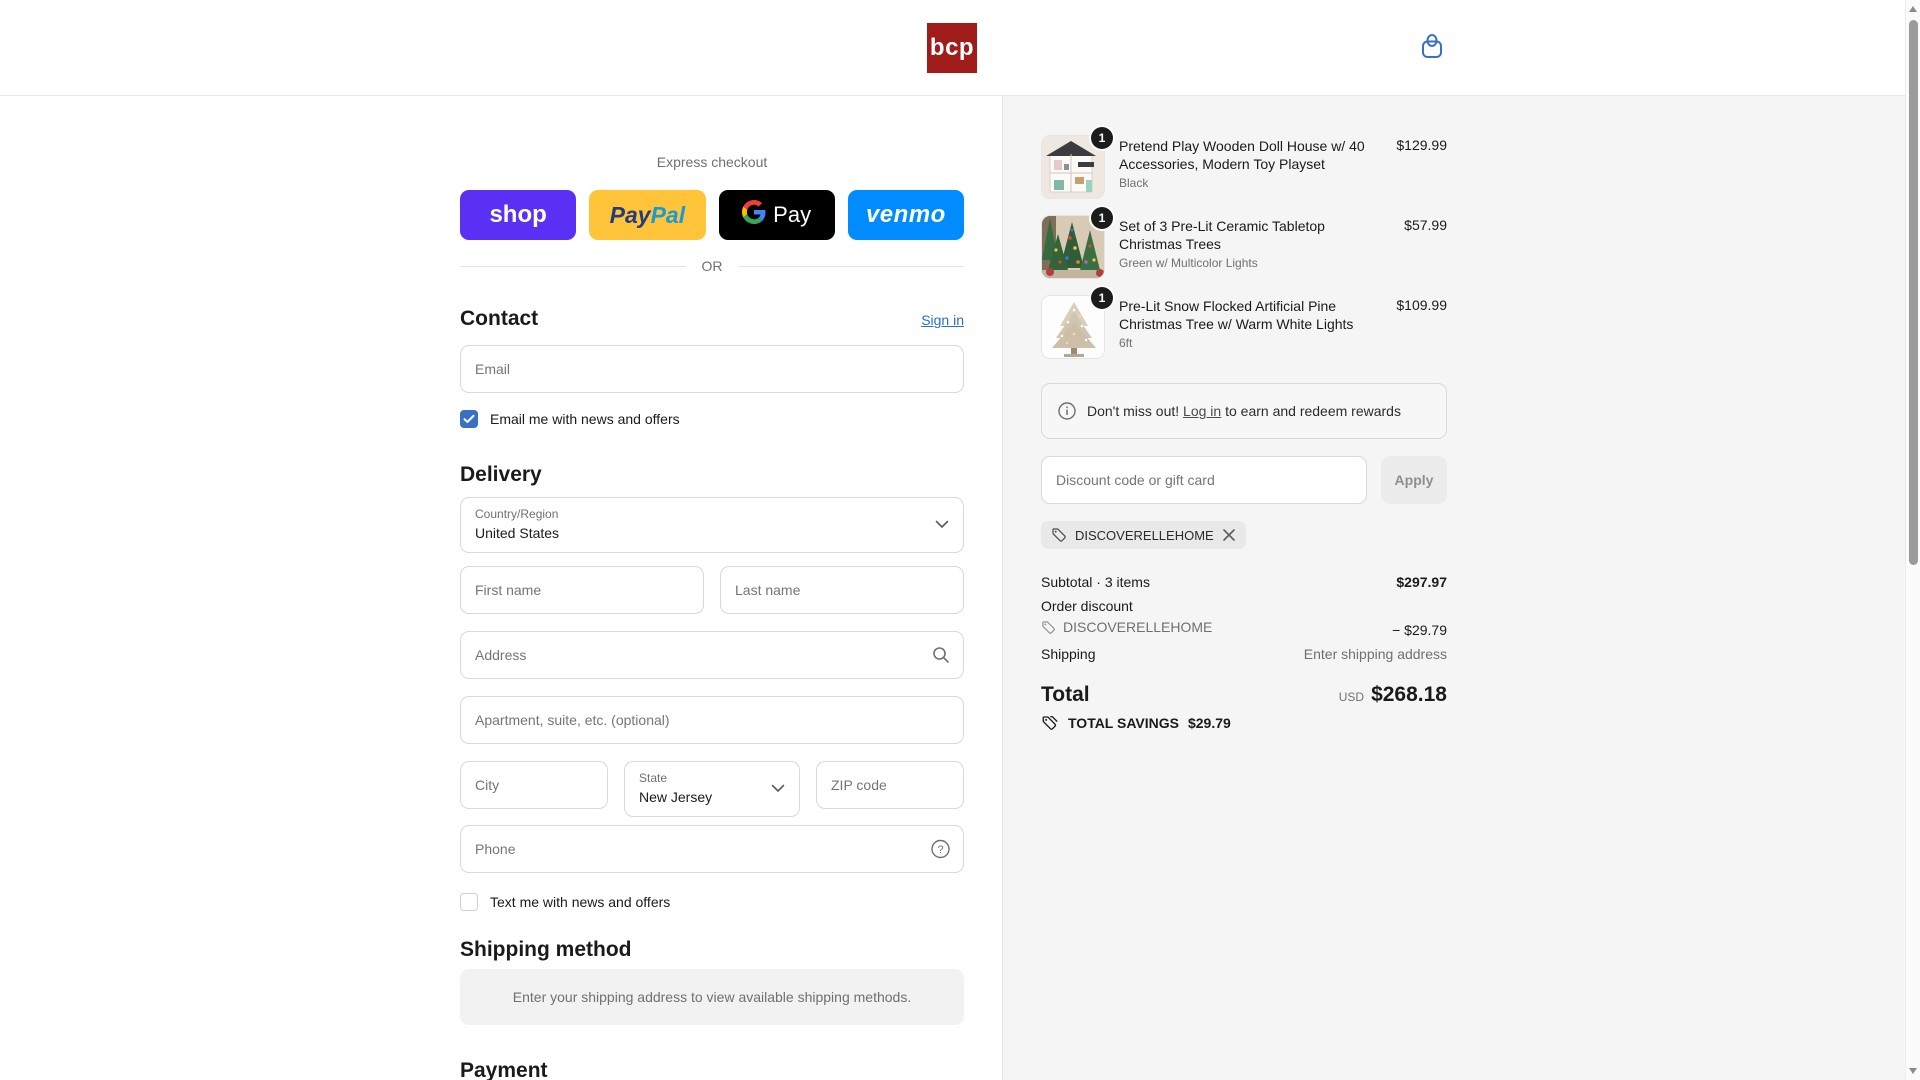 This screenshot has width=1920, height=1080. What do you see at coordinates (1409, 694) in the screenshot?
I see `total-value: $268.18` at bounding box center [1409, 694].